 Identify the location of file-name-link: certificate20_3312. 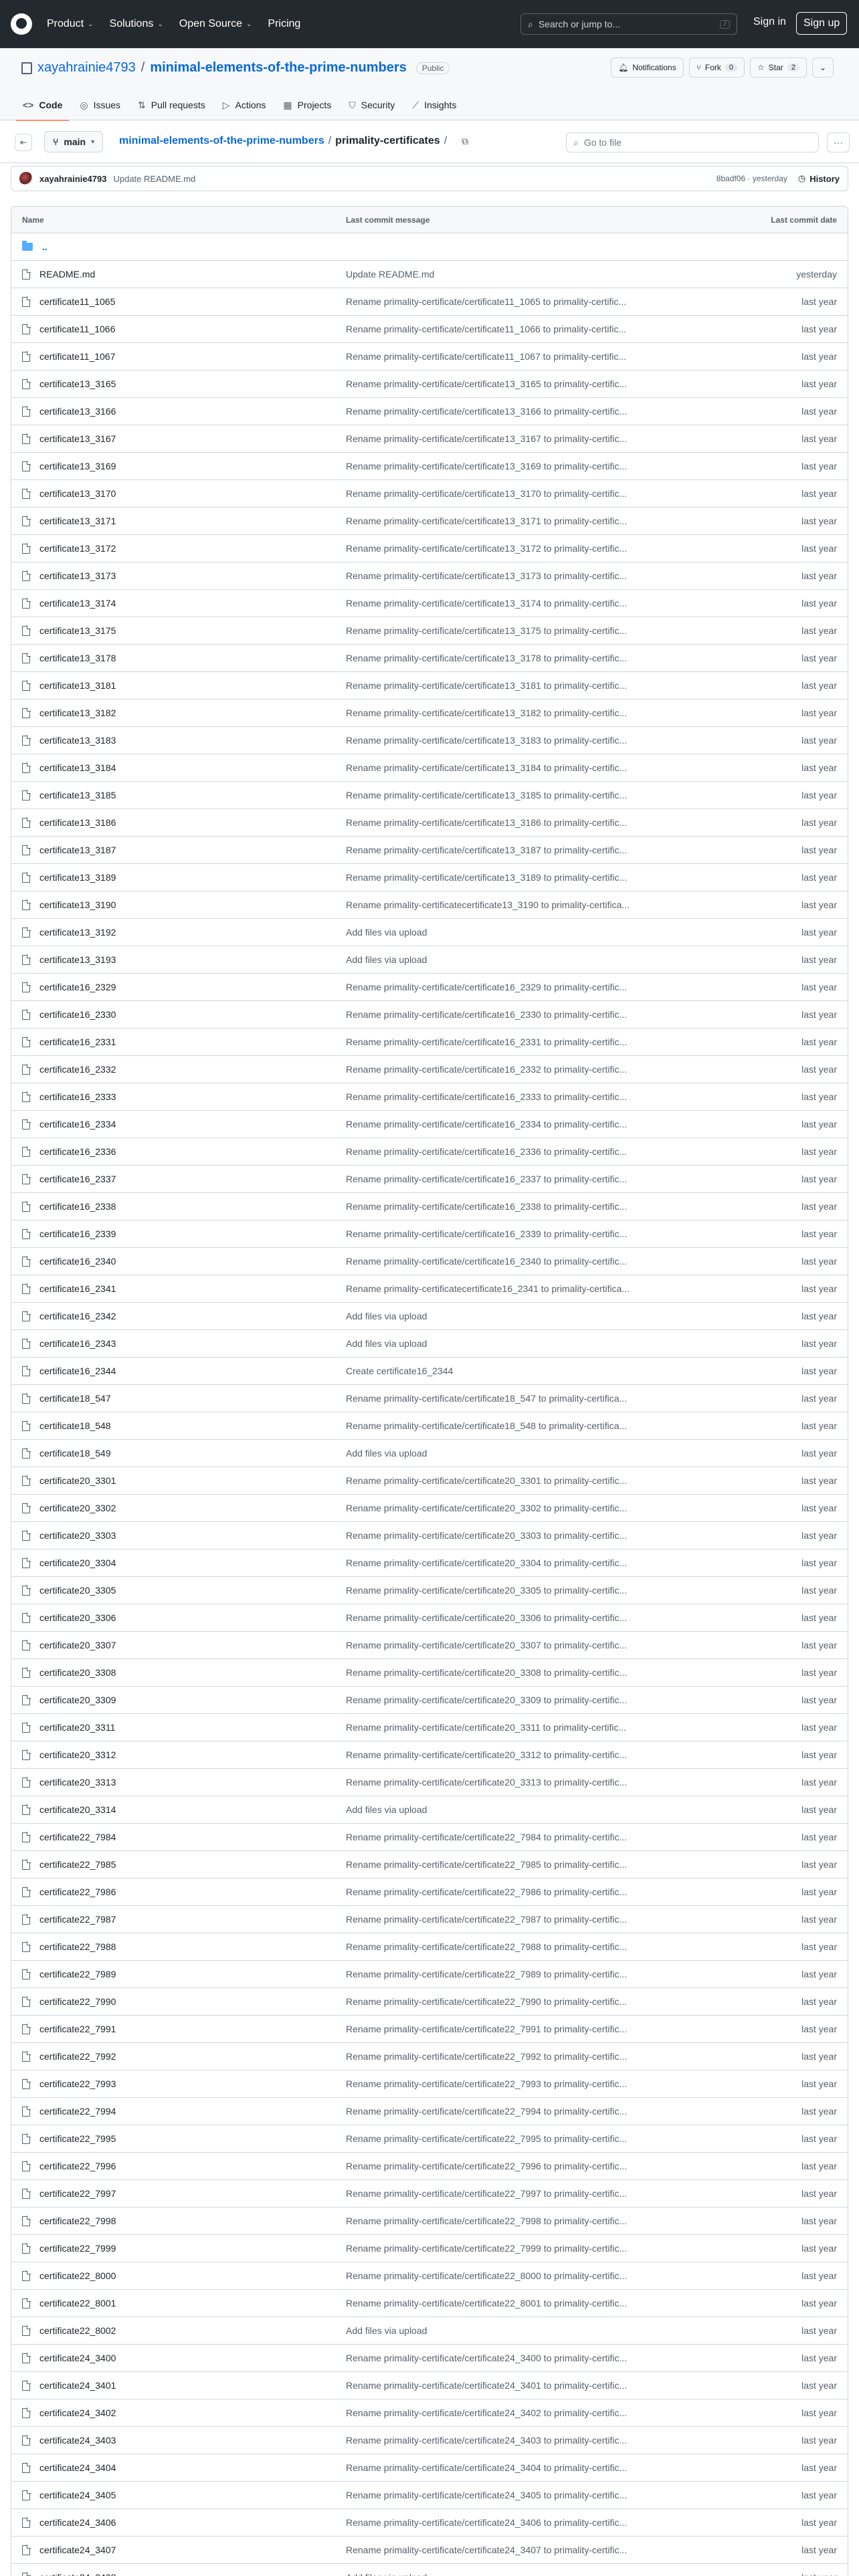
(77, 1754).